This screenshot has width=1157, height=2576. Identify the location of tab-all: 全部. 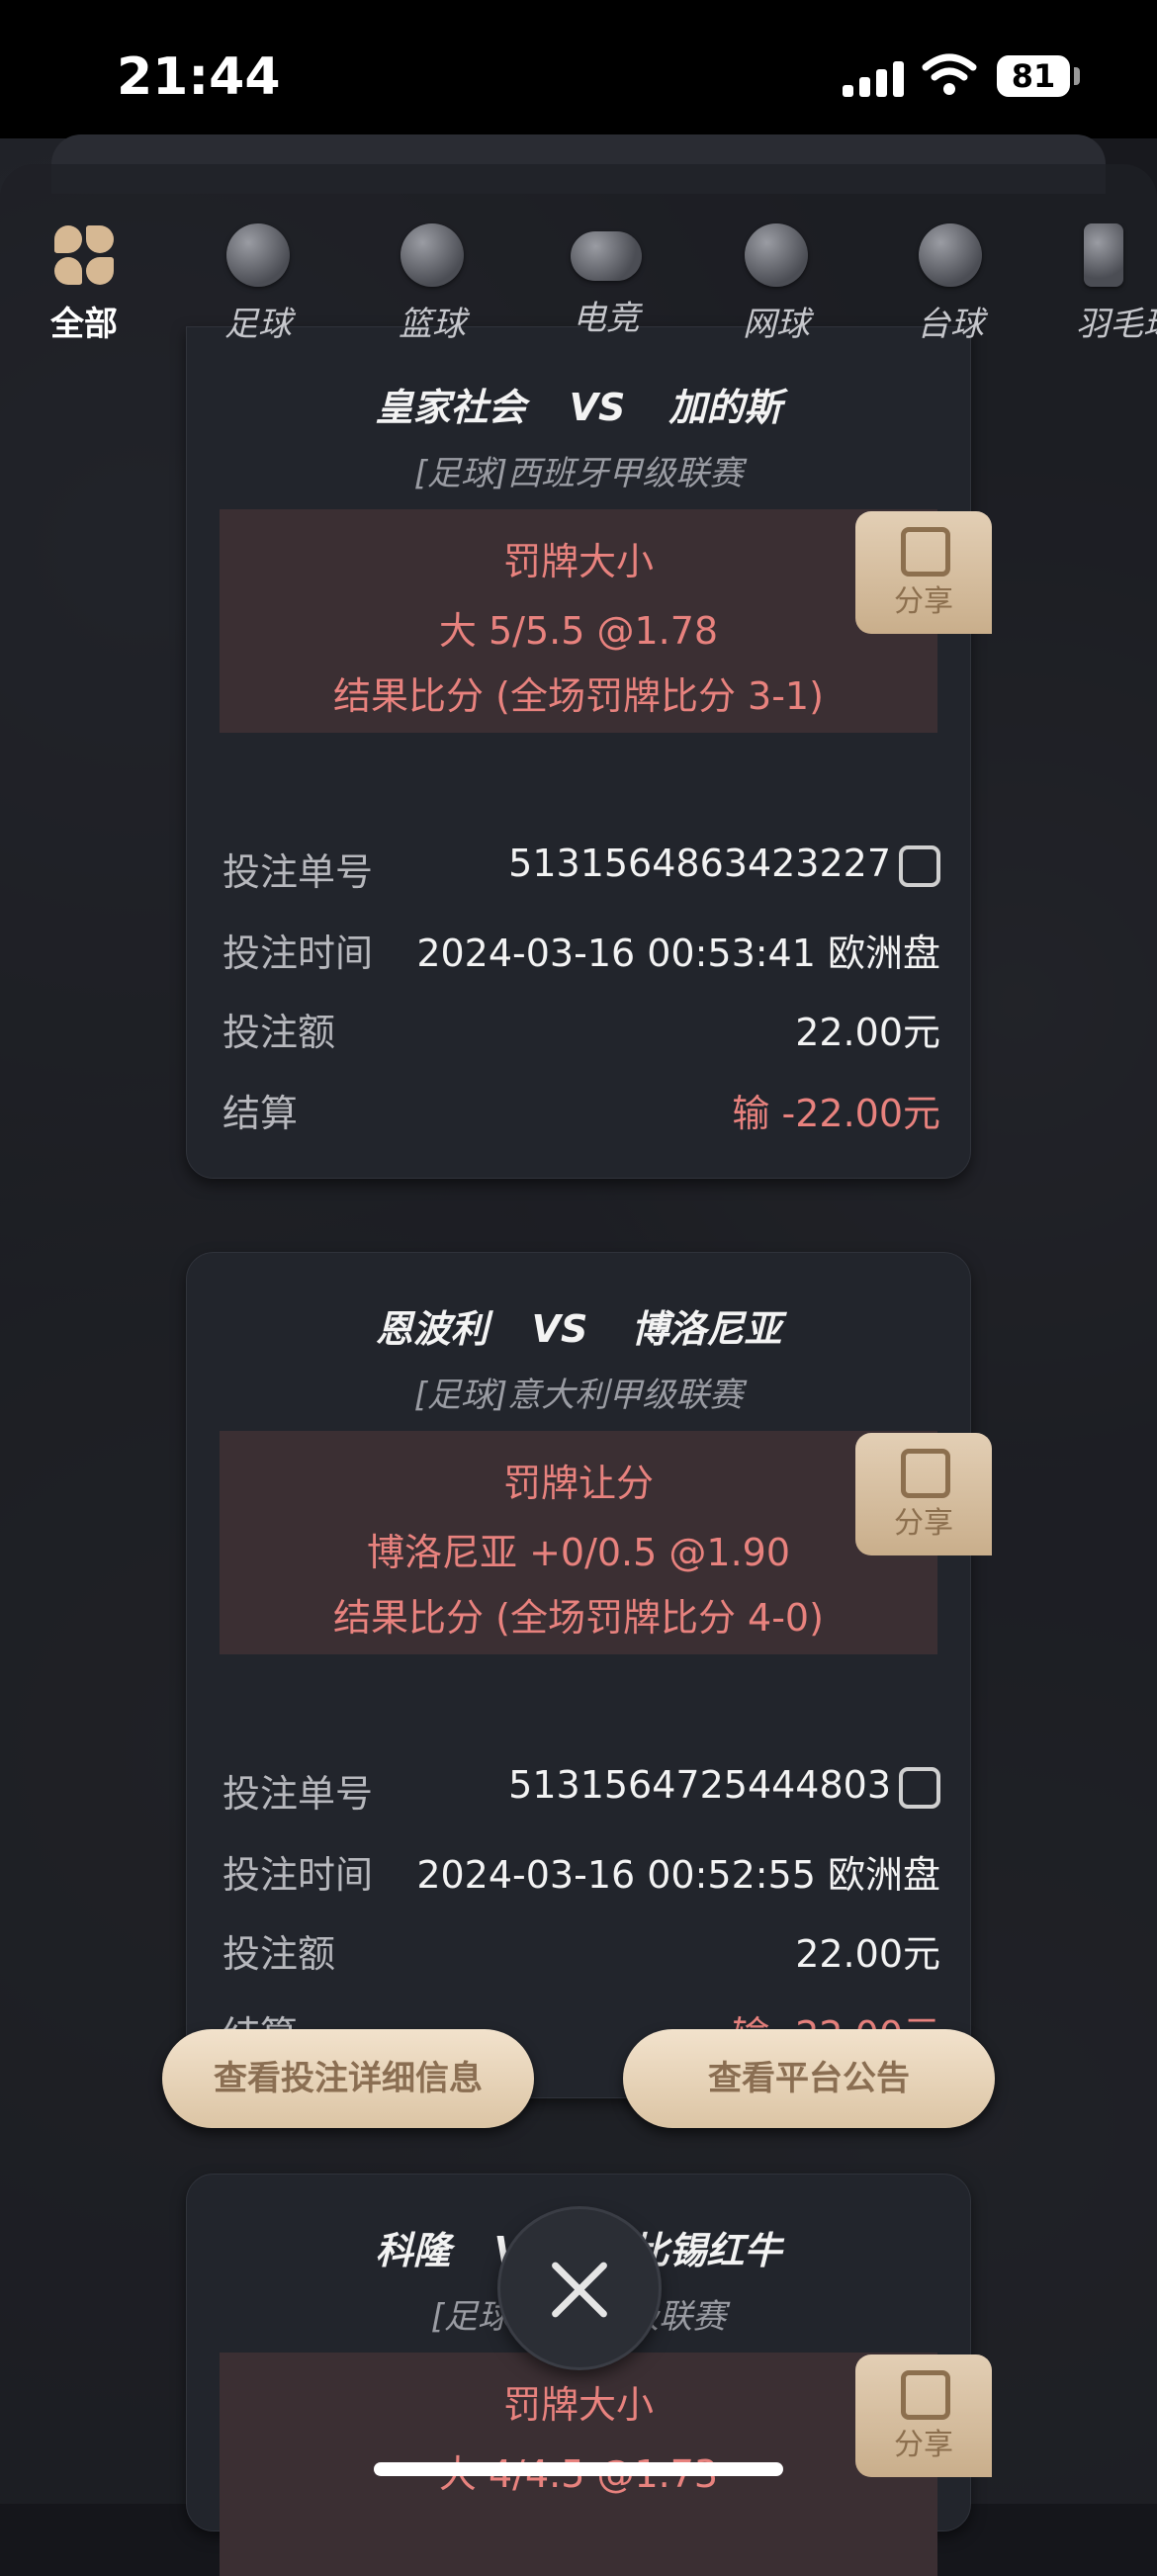
(84, 284).